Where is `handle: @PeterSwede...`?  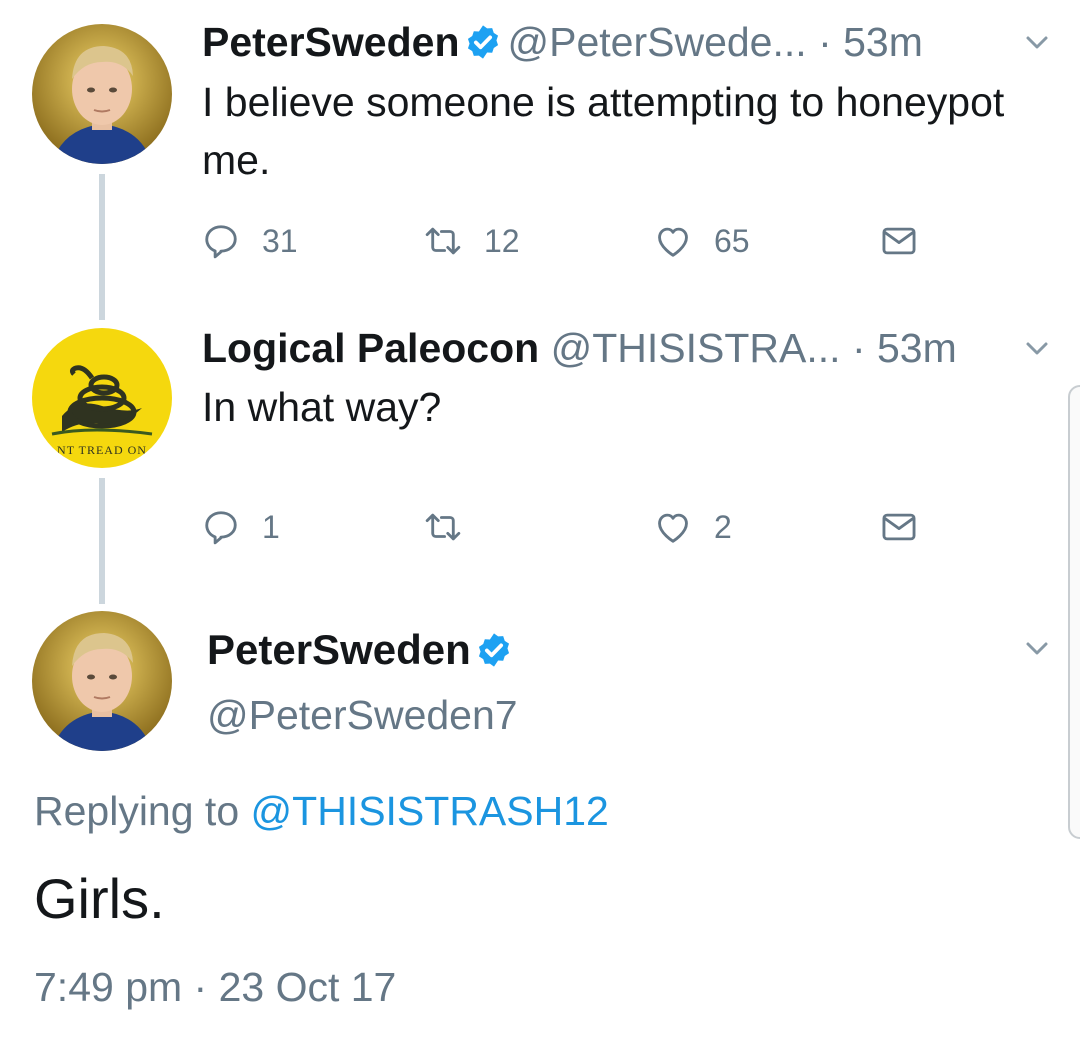 handle: @PeterSwede... is located at coordinates (657, 42).